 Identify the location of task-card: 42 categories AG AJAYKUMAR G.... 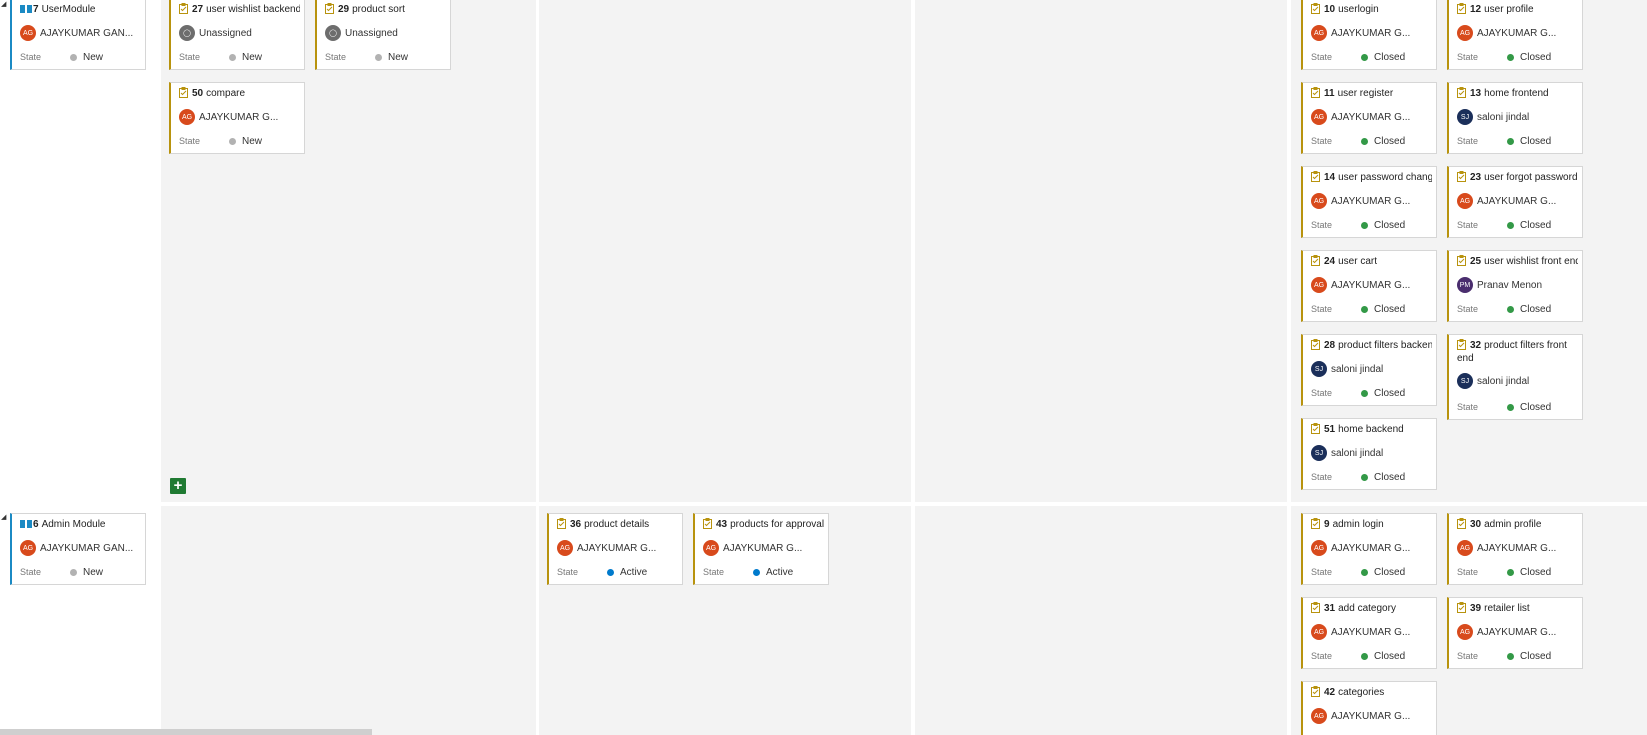
(1369, 708).